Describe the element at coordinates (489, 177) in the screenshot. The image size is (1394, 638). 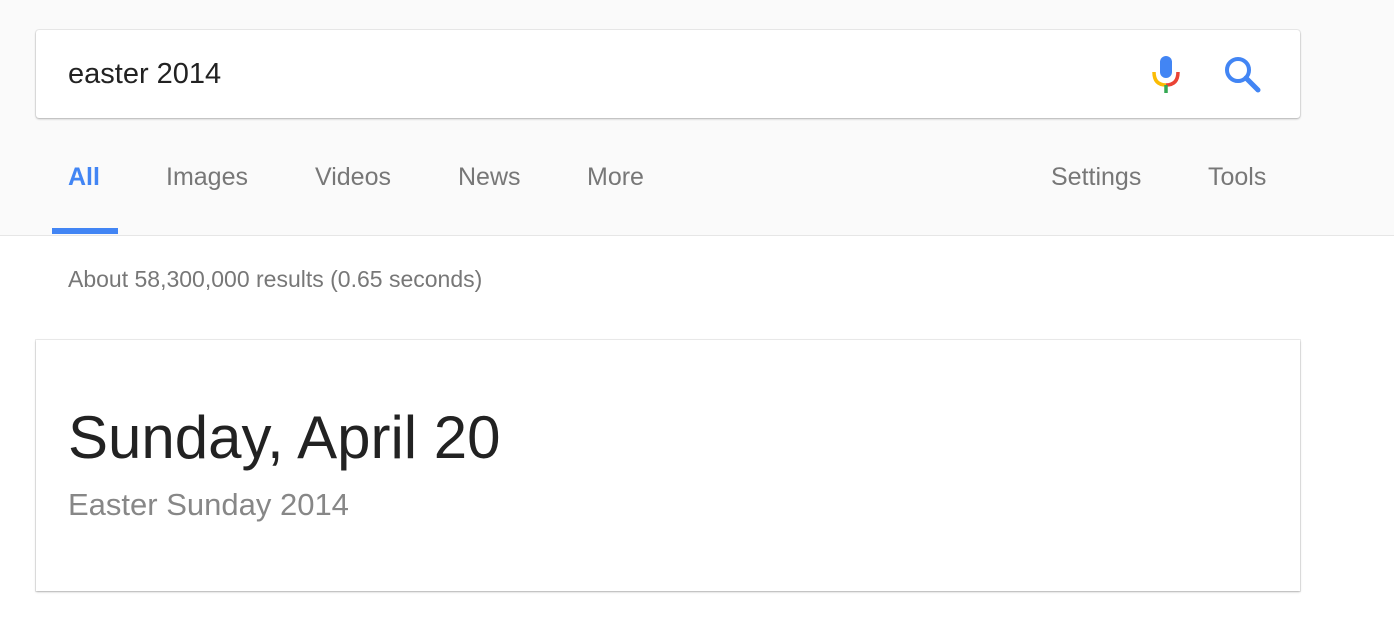
I see `tab-news: News` at that location.